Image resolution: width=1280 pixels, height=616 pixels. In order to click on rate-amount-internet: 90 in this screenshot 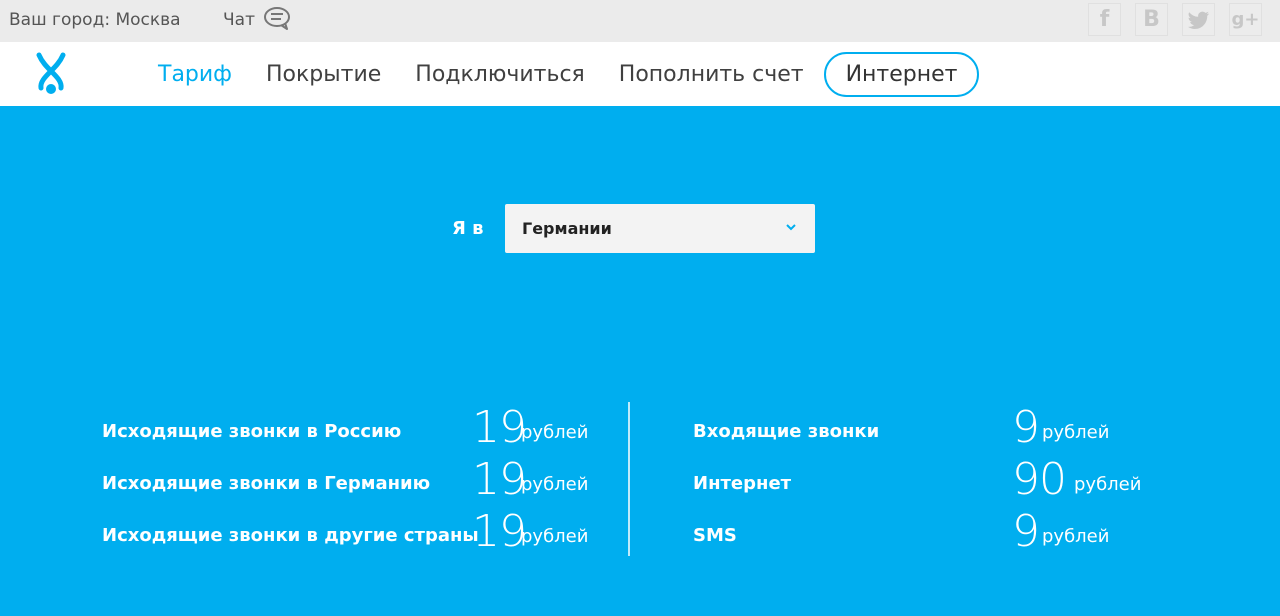, I will do `click(1039, 479)`.